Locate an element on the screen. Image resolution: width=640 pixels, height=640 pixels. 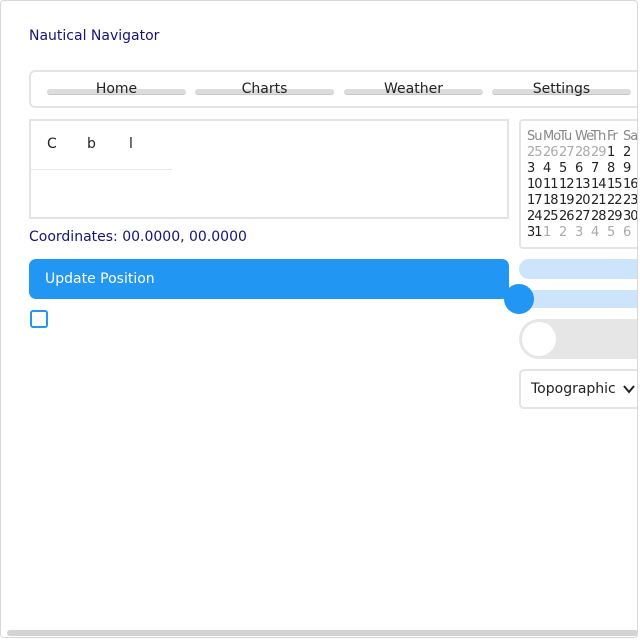
nav-charts-label: Charts is located at coordinates (264, 89).